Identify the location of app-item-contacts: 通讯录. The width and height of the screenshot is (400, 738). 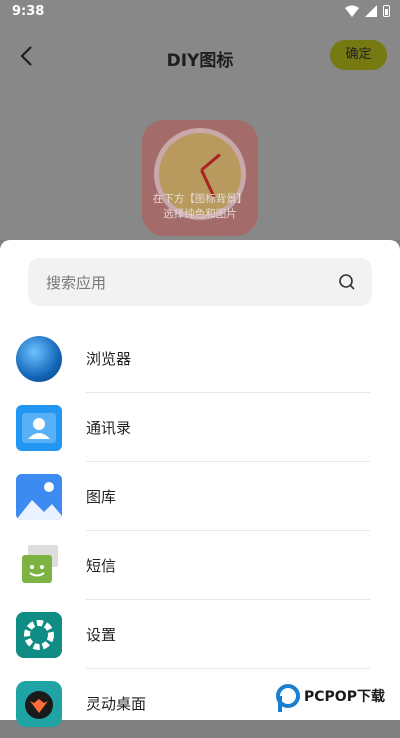
(200, 427).